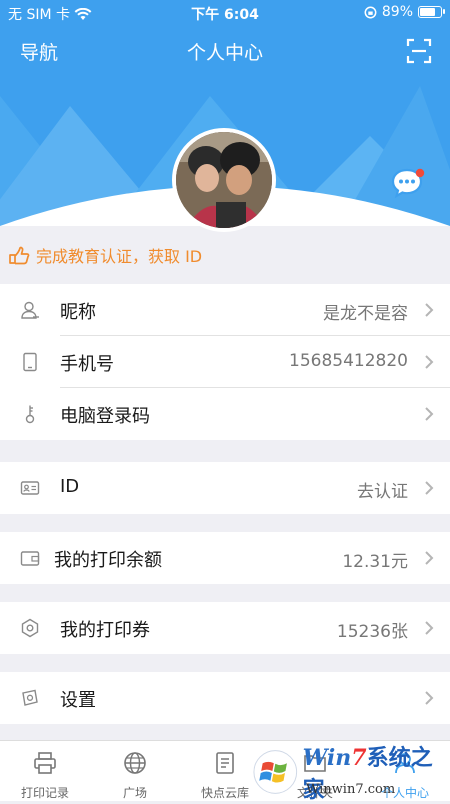  Describe the element at coordinates (30, 414) in the screenshot. I see `key-icon` at that location.